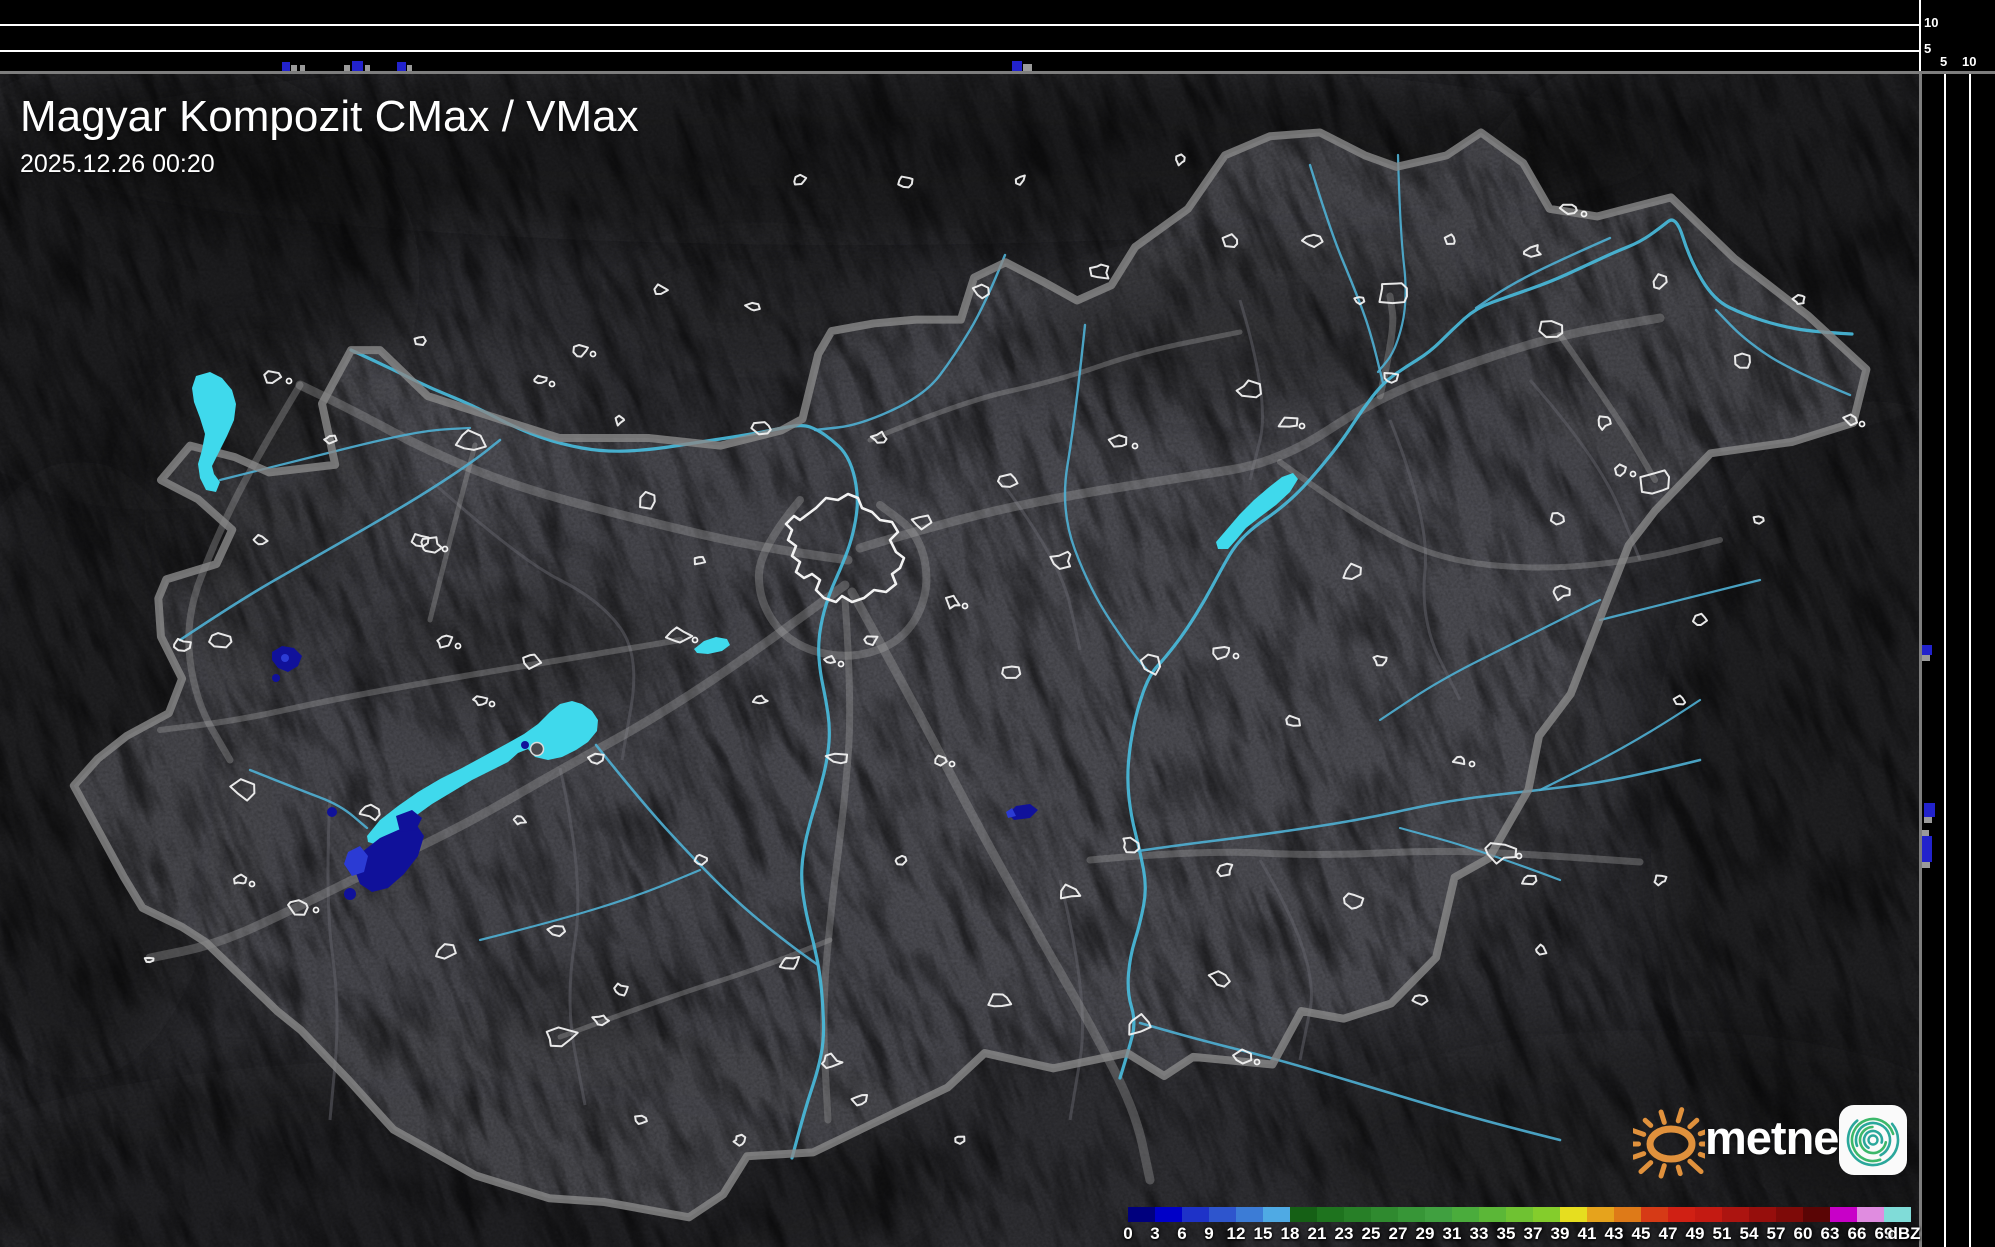  I want to click on timestamp: 2025.12.26 00:20, so click(117, 164).